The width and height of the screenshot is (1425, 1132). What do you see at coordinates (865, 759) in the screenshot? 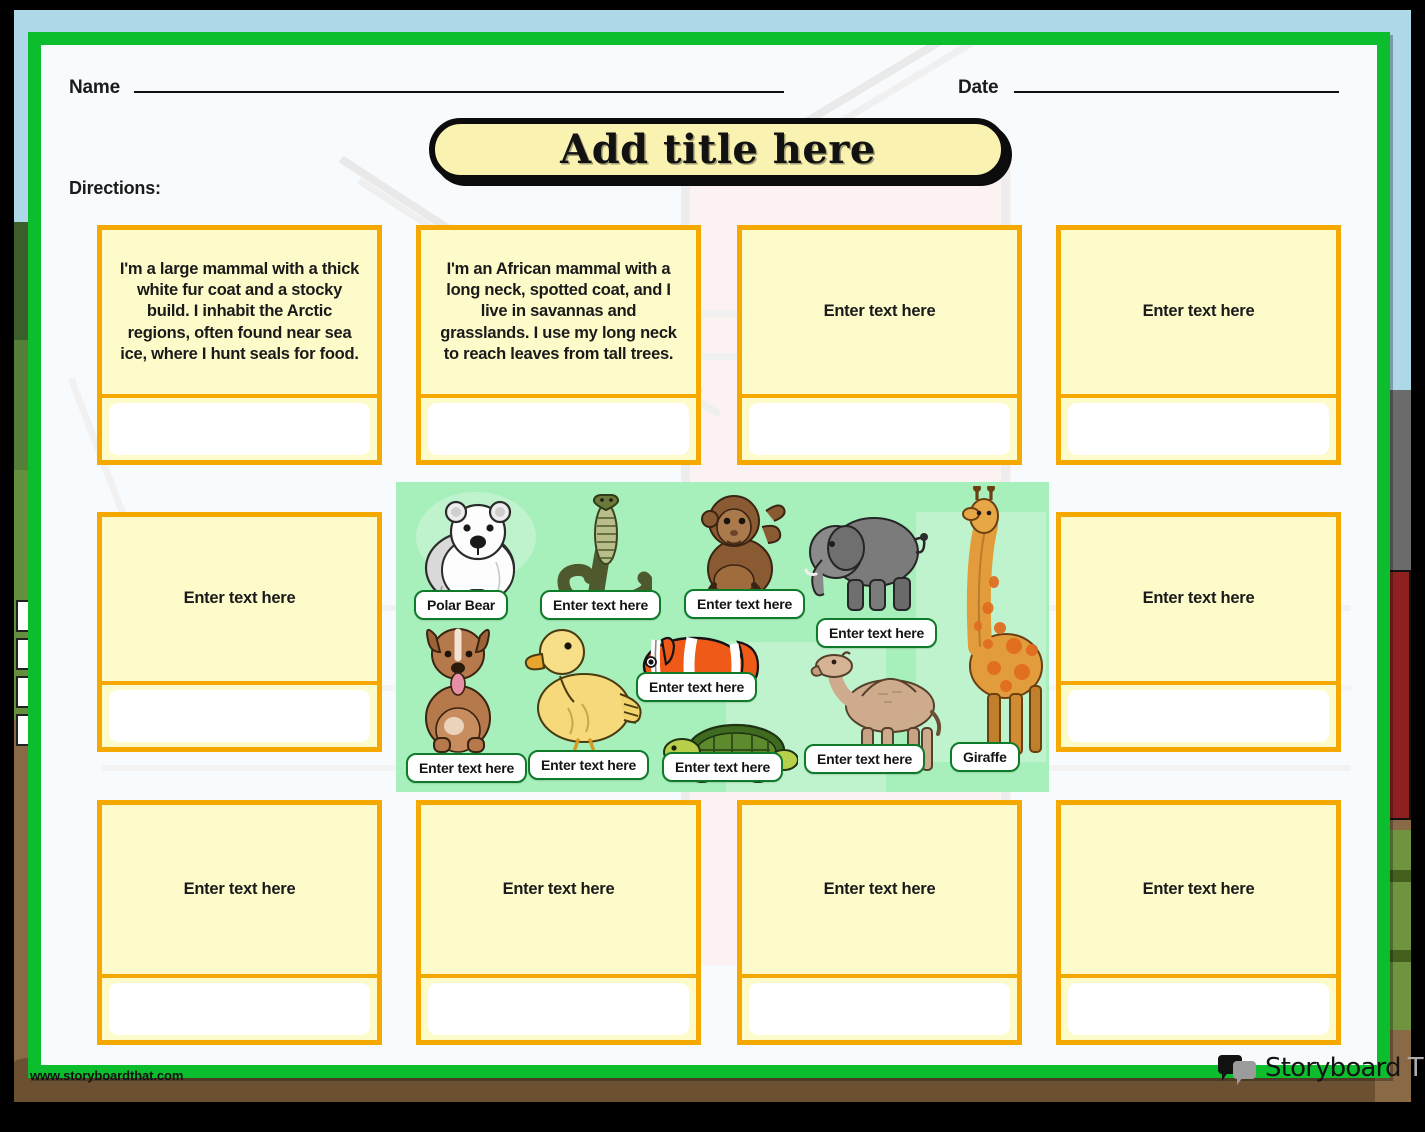
I see `tag-camel: Enter text here` at bounding box center [865, 759].